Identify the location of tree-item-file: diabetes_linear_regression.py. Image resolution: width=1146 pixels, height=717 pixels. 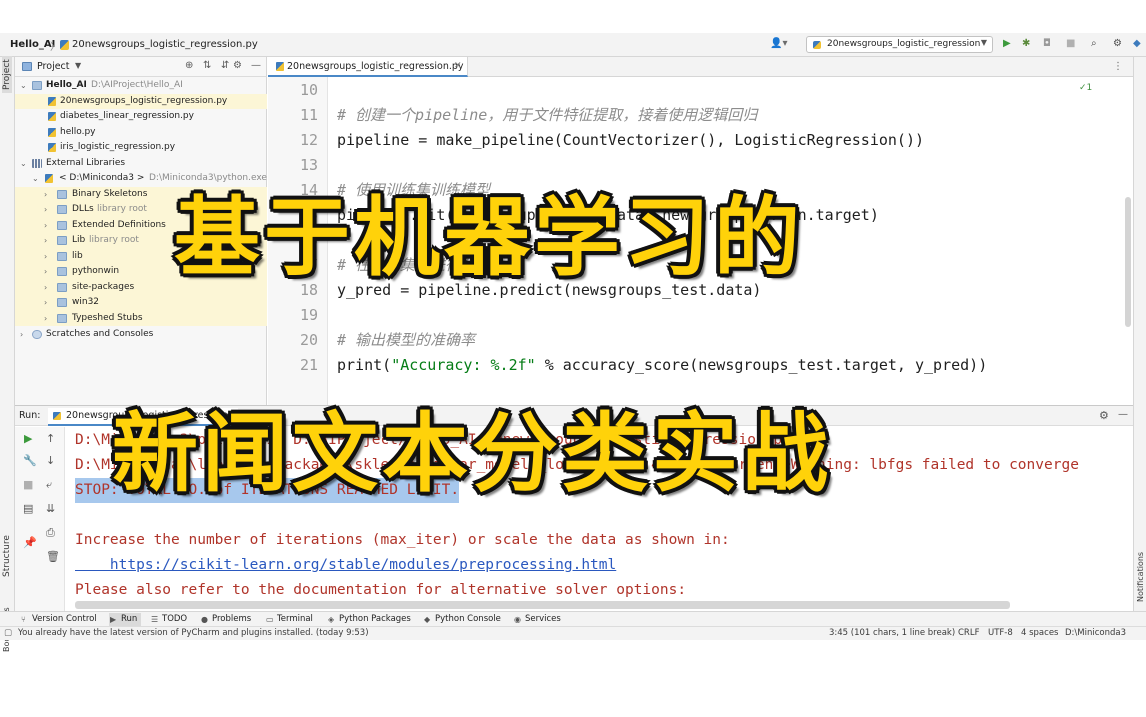
(141, 117).